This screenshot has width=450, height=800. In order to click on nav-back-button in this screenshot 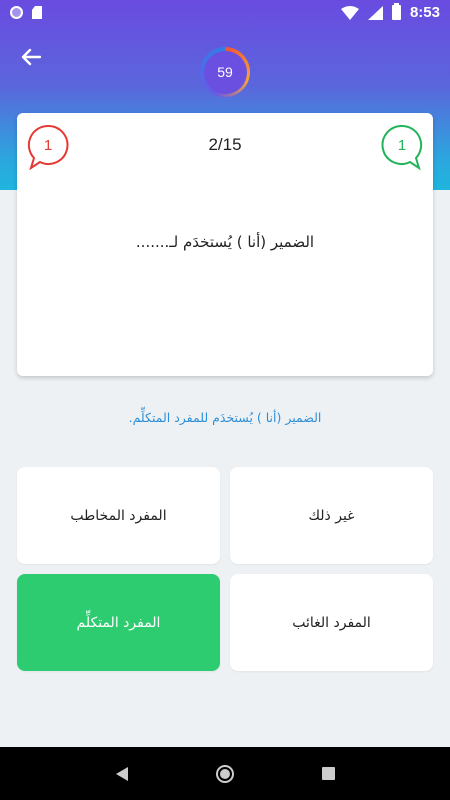, I will do `click(122, 774)`.